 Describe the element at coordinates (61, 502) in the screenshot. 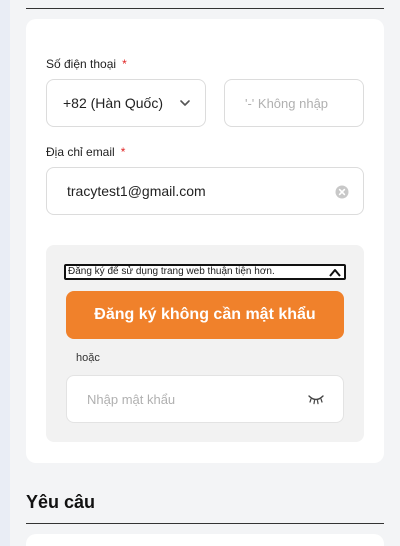

I see `requests-section-title: Yêu câu` at that location.